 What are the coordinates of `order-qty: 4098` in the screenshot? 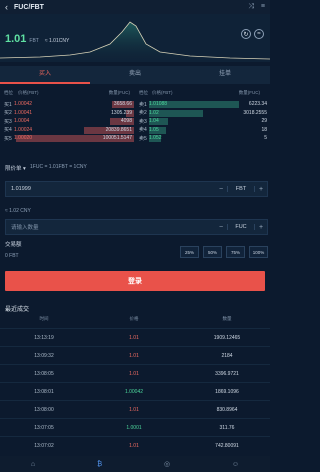 It's located at (126, 121).